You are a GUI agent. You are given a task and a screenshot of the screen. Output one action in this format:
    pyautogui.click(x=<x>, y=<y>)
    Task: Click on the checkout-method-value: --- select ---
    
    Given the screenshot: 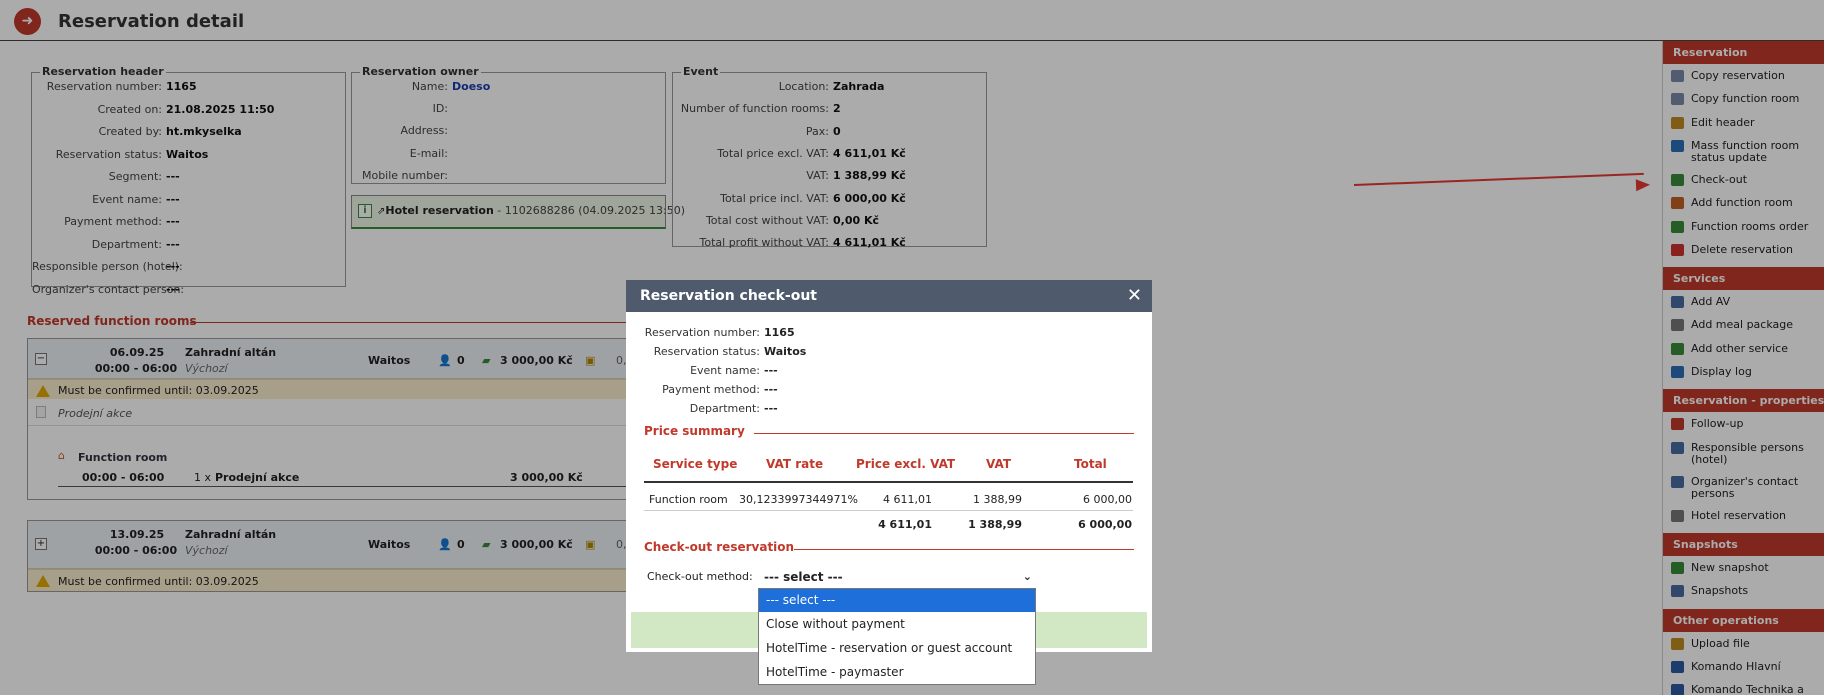 What is the action you would take?
    pyautogui.click(x=803, y=577)
    